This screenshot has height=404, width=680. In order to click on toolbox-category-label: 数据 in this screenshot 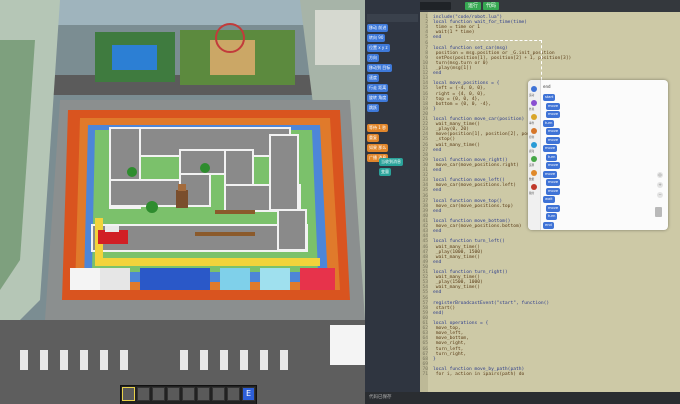, I will do `click(532, 179)`.